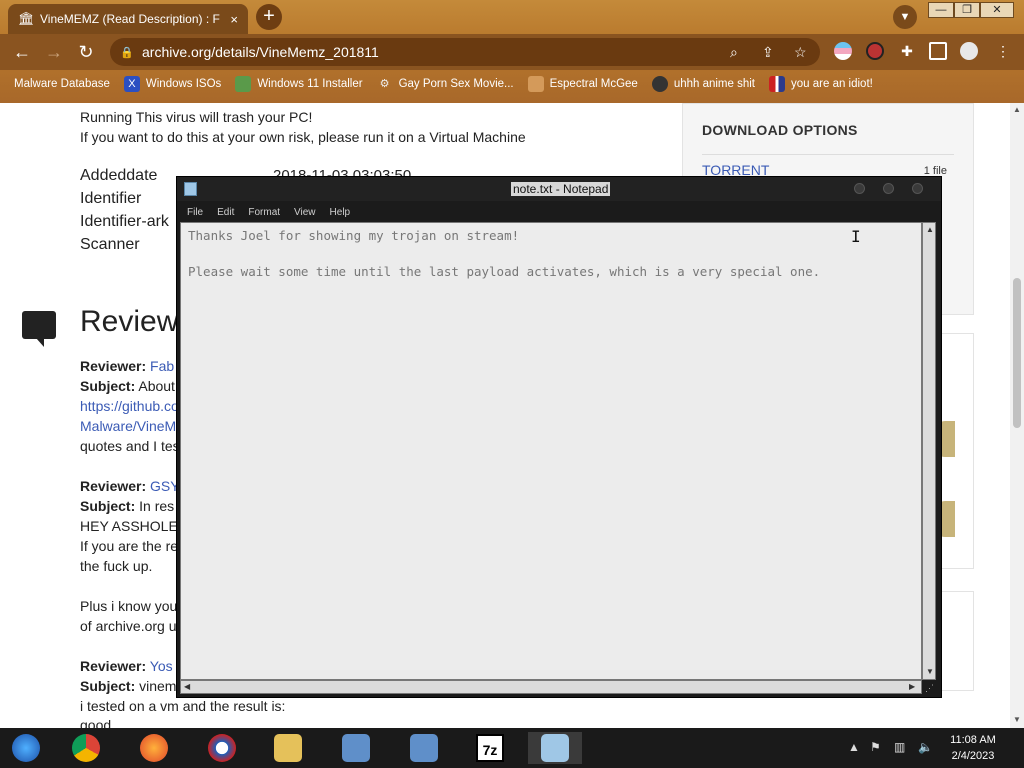 This screenshot has width=1024, height=768. What do you see at coordinates (888, 188) in the screenshot?
I see `notepad-maximize-button` at bounding box center [888, 188].